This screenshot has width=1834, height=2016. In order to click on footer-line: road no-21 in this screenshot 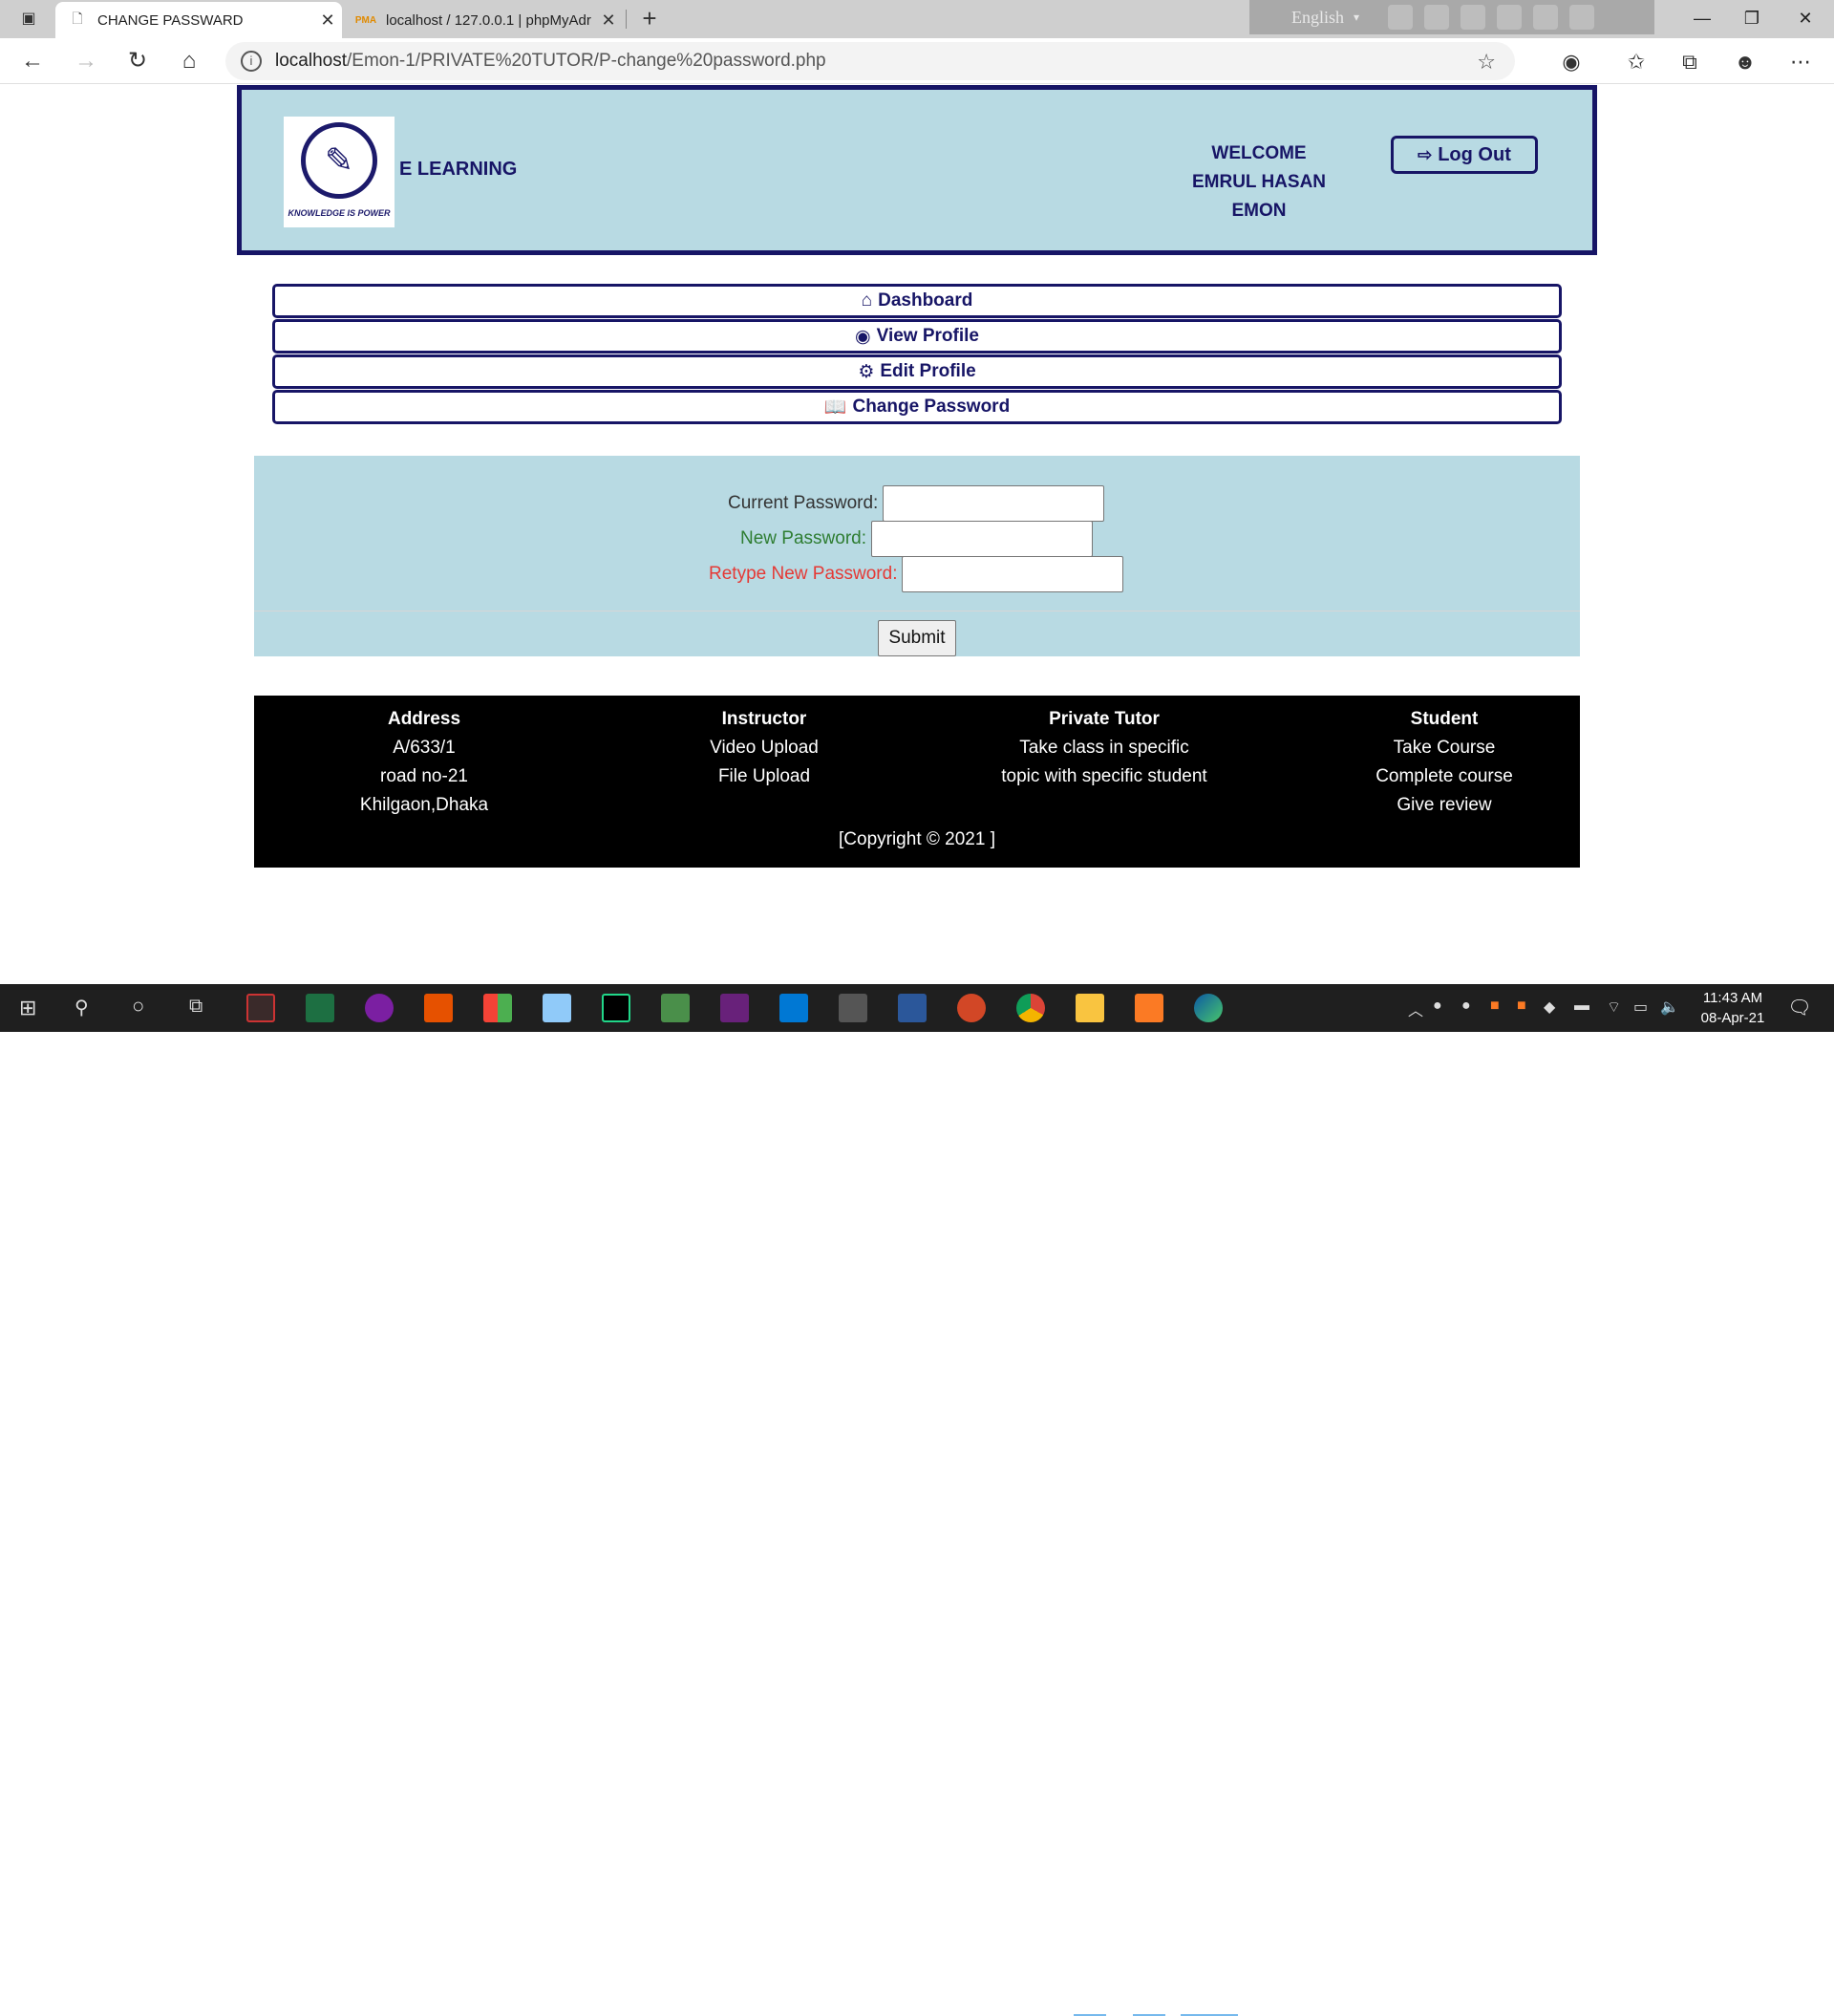, I will do `click(424, 776)`.